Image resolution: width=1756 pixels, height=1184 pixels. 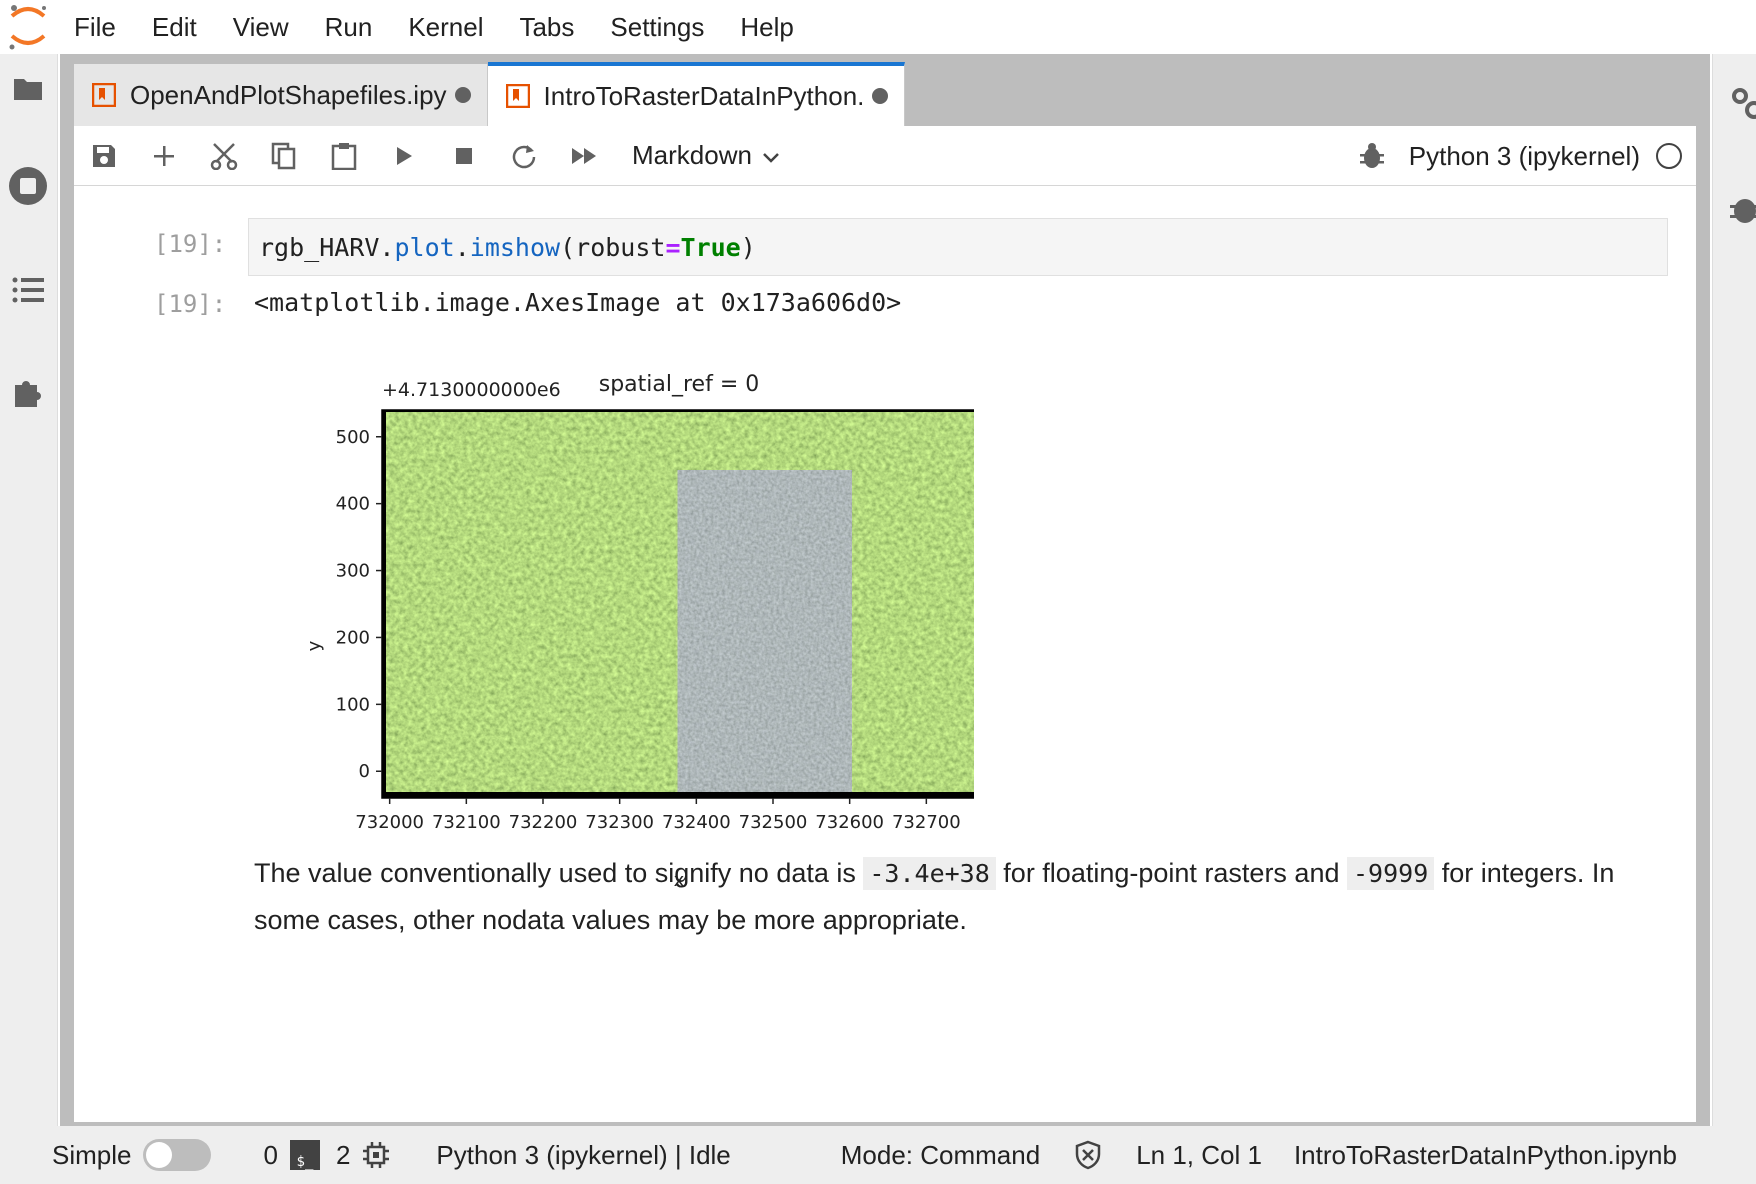 What do you see at coordinates (620, 247) in the screenshot?
I see `code-token: robust` at bounding box center [620, 247].